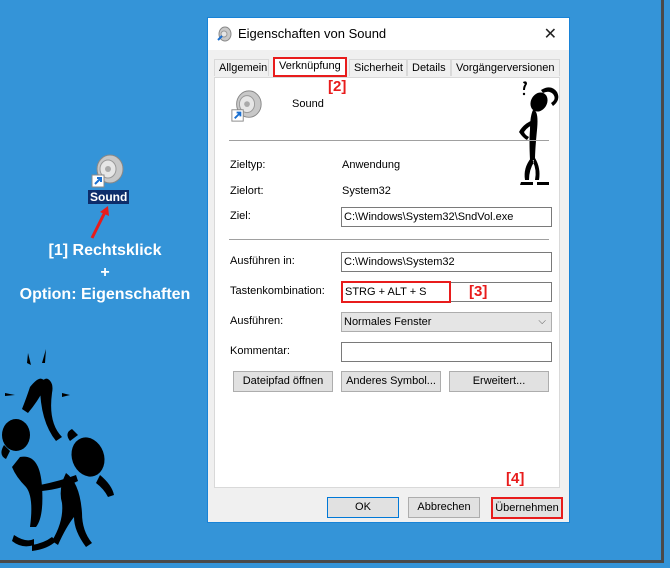 The height and width of the screenshot is (568, 670). Describe the element at coordinates (99, 222) in the screenshot. I see `red-arrow-icon` at that location.